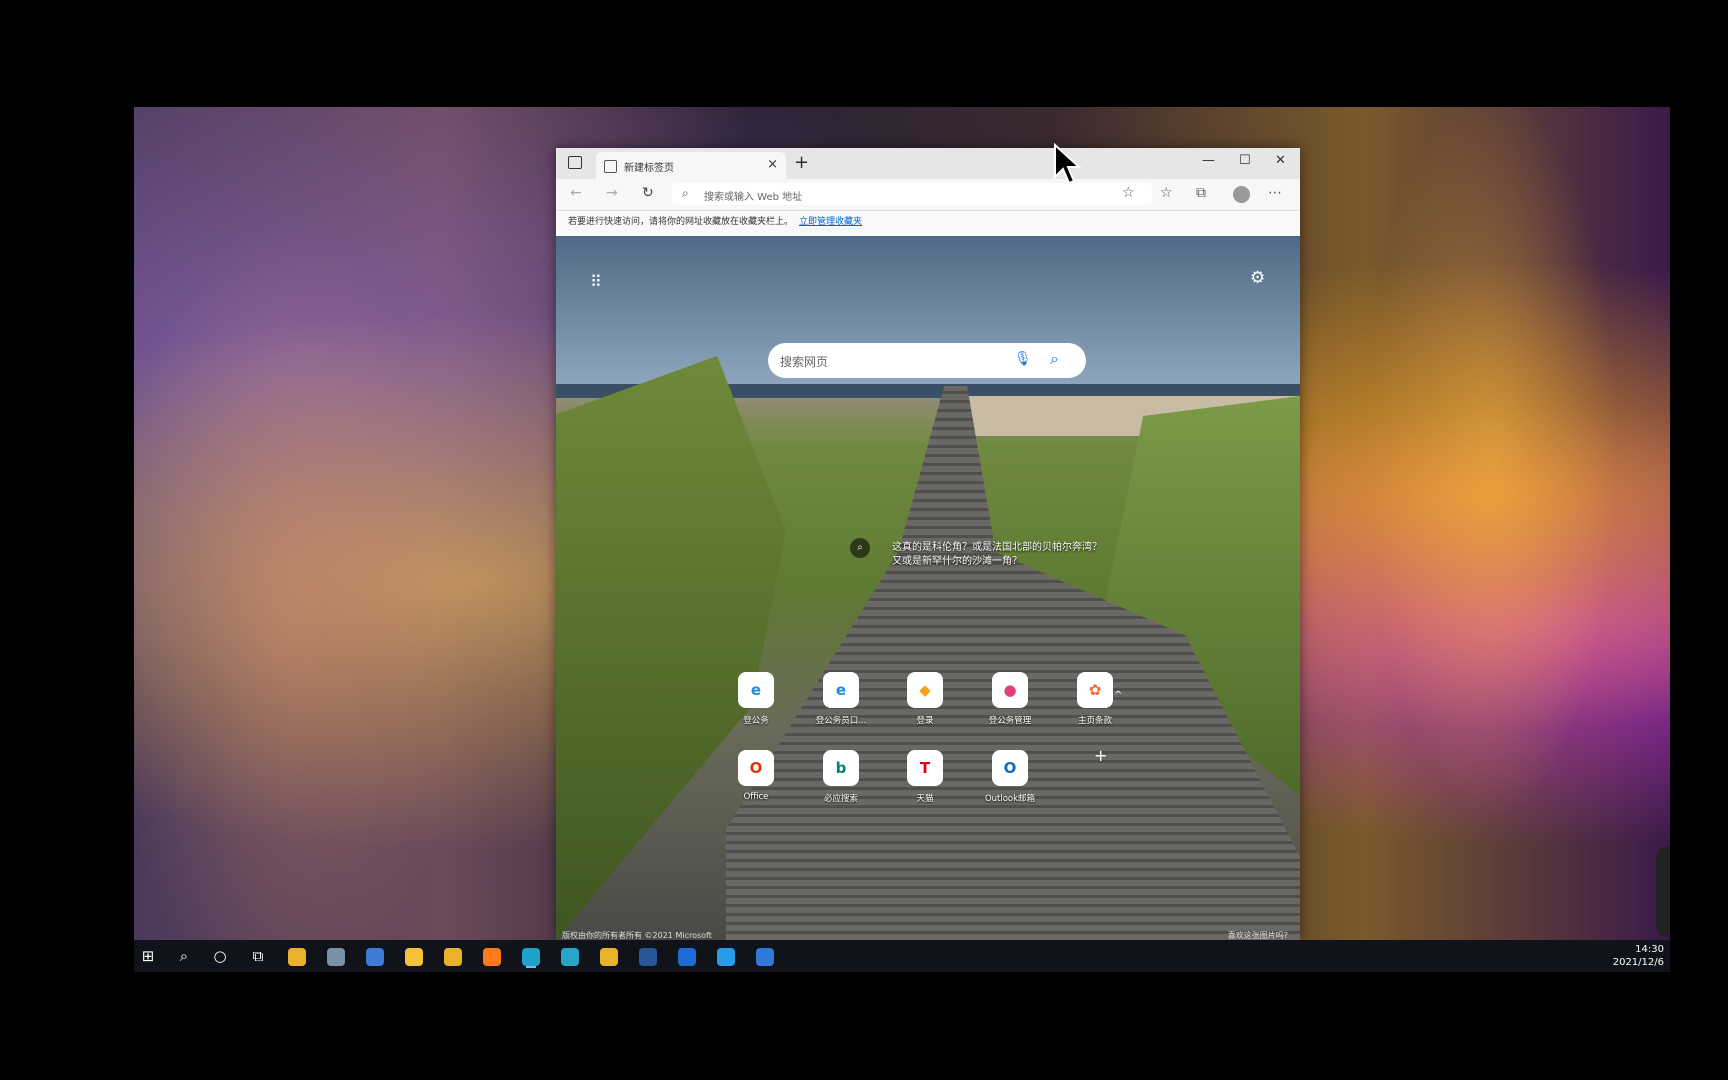 The height and width of the screenshot is (1080, 1728). Describe the element at coordinates (637, 935) in the screenshot. I see `photo-credit: 版权由你的所有者所有 ©2021 Microsoft` at that location.